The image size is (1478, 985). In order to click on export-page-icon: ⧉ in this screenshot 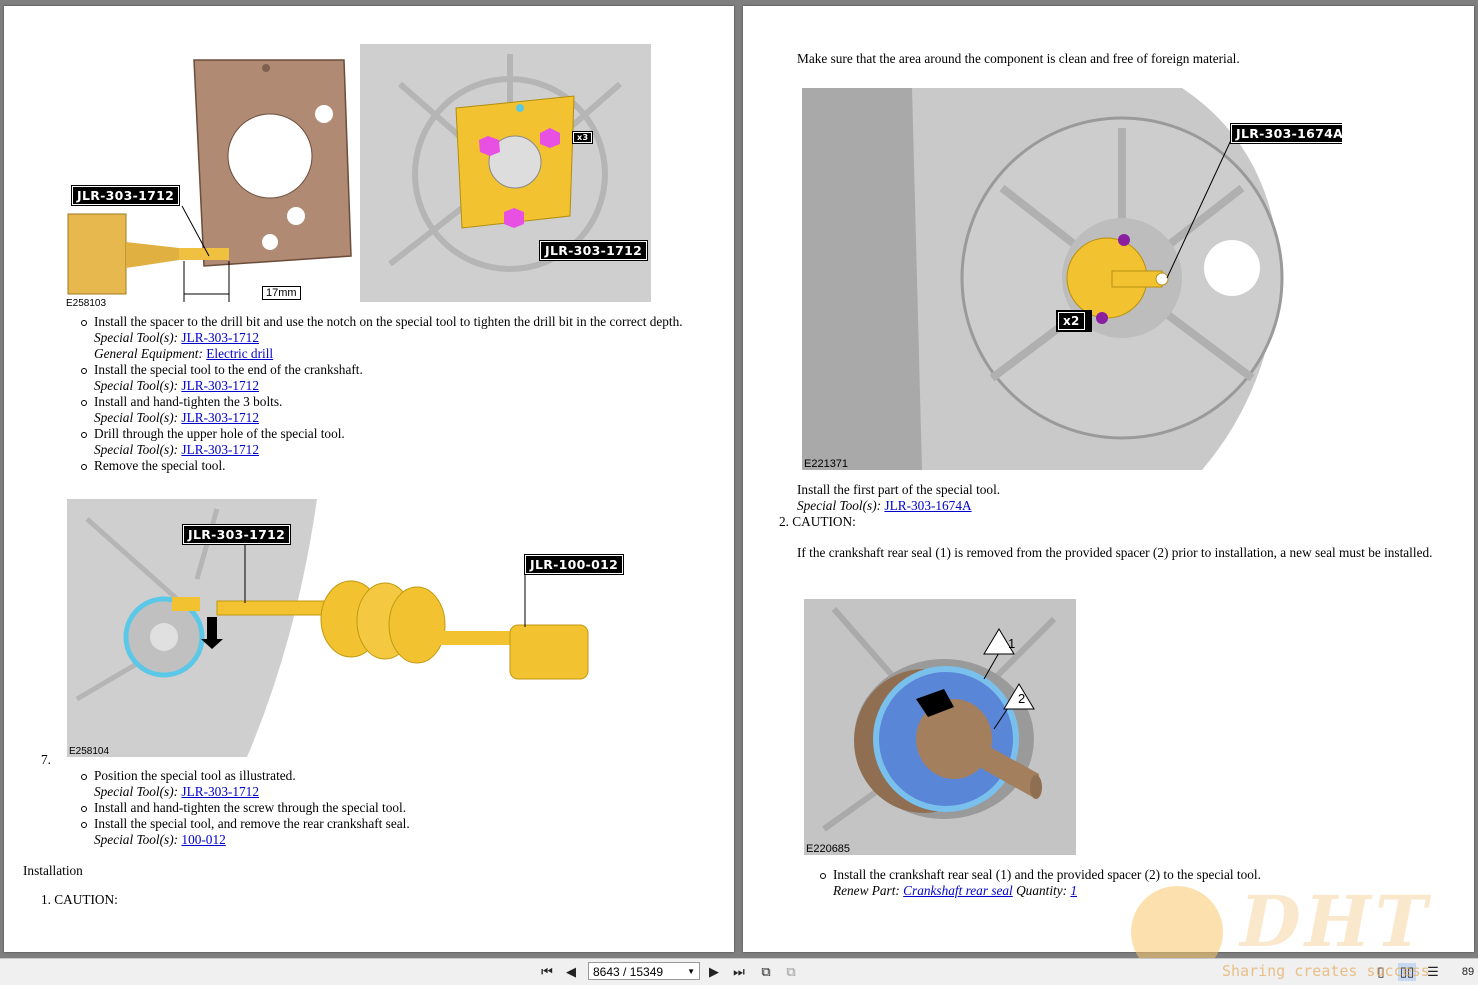, I will do `click(791, 972)`.